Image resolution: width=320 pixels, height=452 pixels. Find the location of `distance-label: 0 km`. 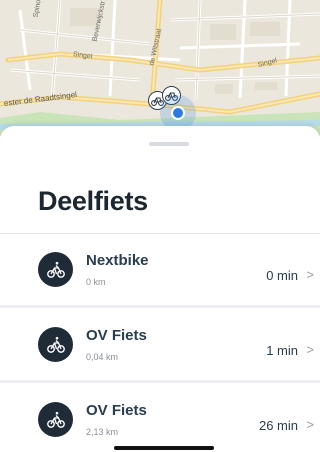

distance-label: 0 km is located at coordinates (96, 282).